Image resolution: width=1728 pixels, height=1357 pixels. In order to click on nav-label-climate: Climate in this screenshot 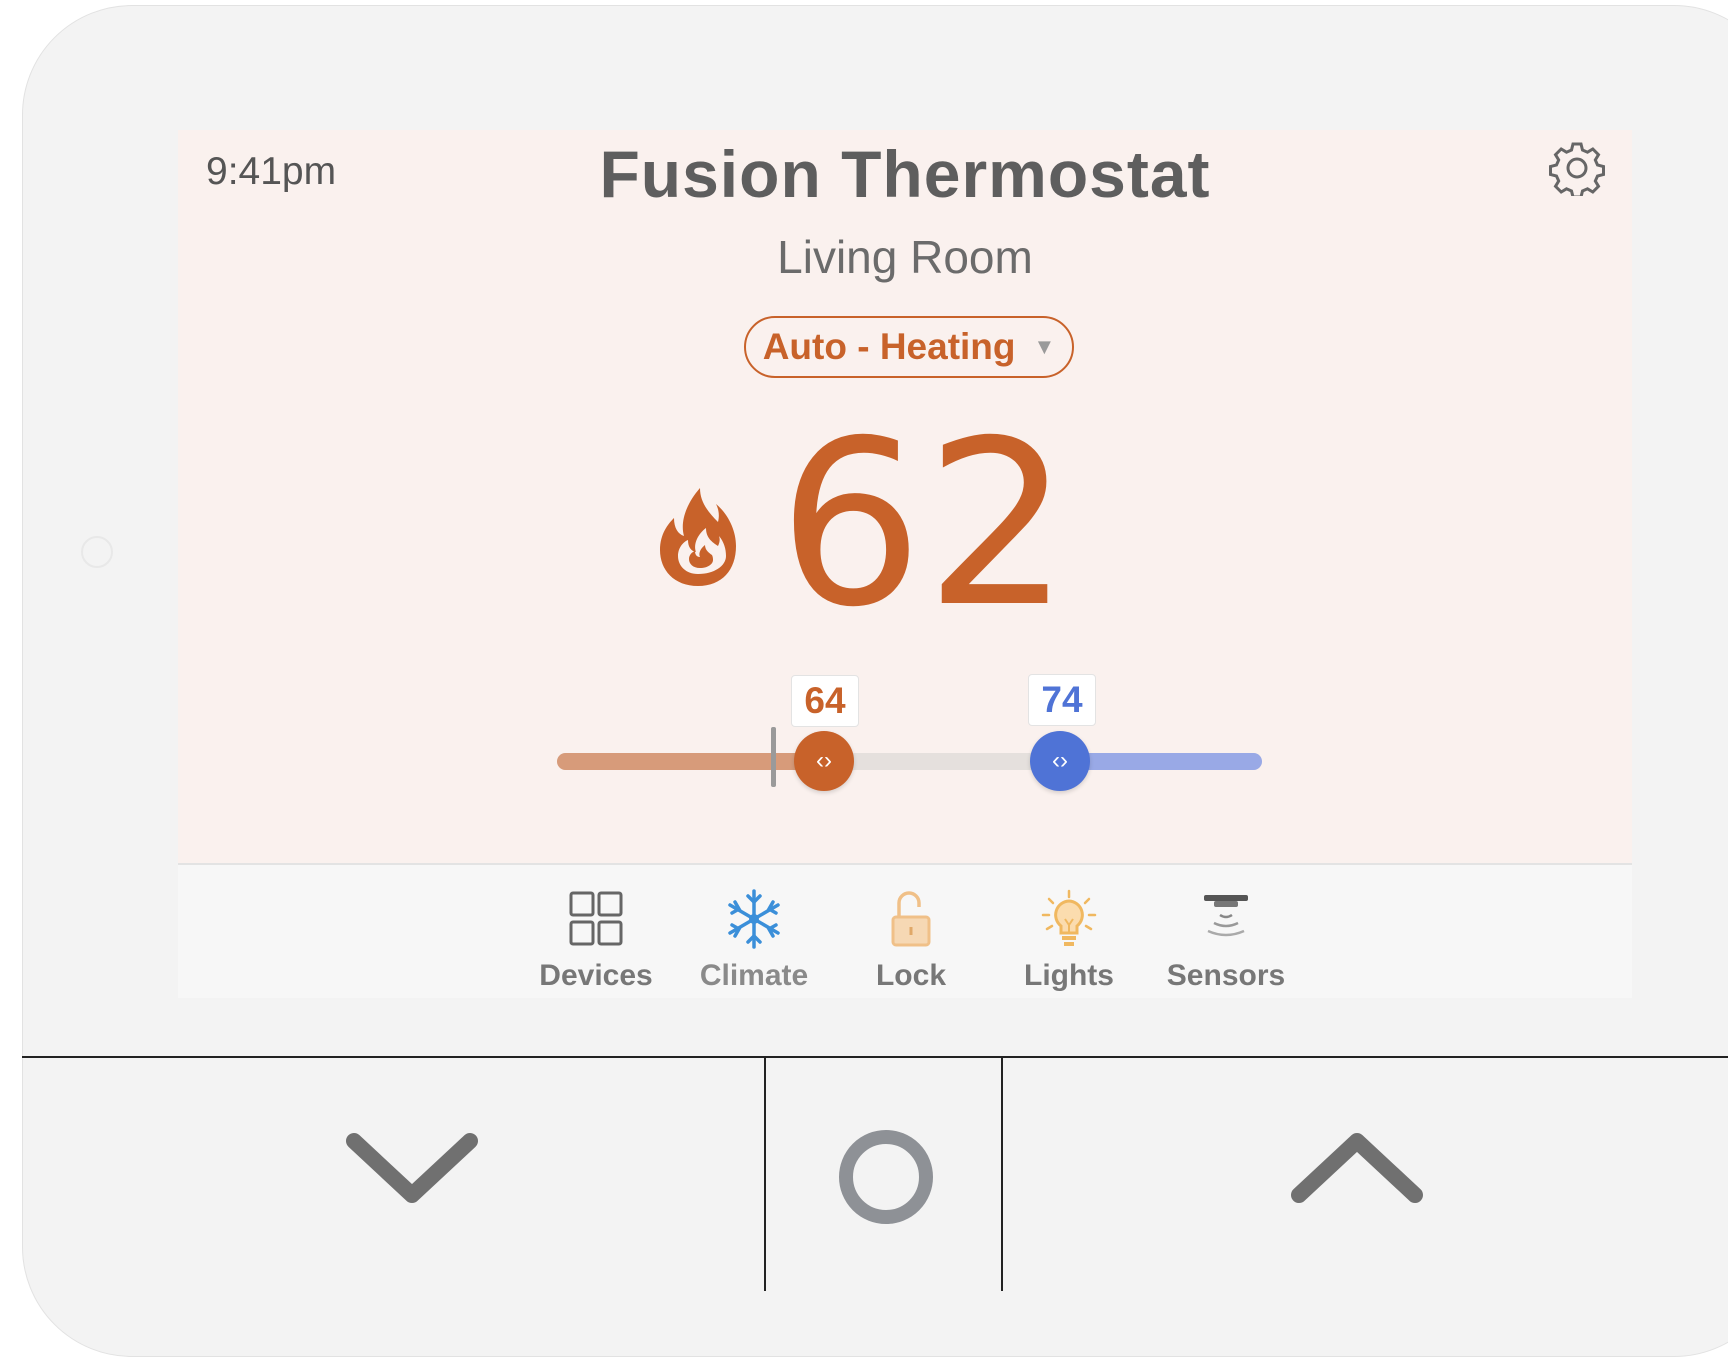, I will do `click(754, 975)`.